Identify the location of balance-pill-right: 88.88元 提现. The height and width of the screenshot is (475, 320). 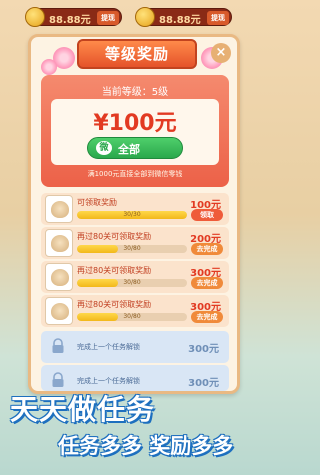
(183, 17).